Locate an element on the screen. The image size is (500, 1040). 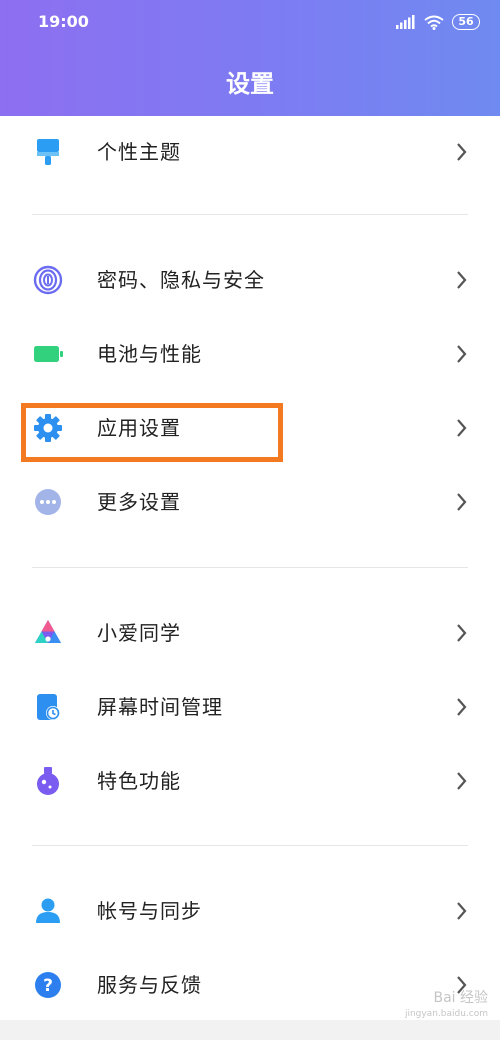
fingerprint-icon is located at coordinates (48, 280).